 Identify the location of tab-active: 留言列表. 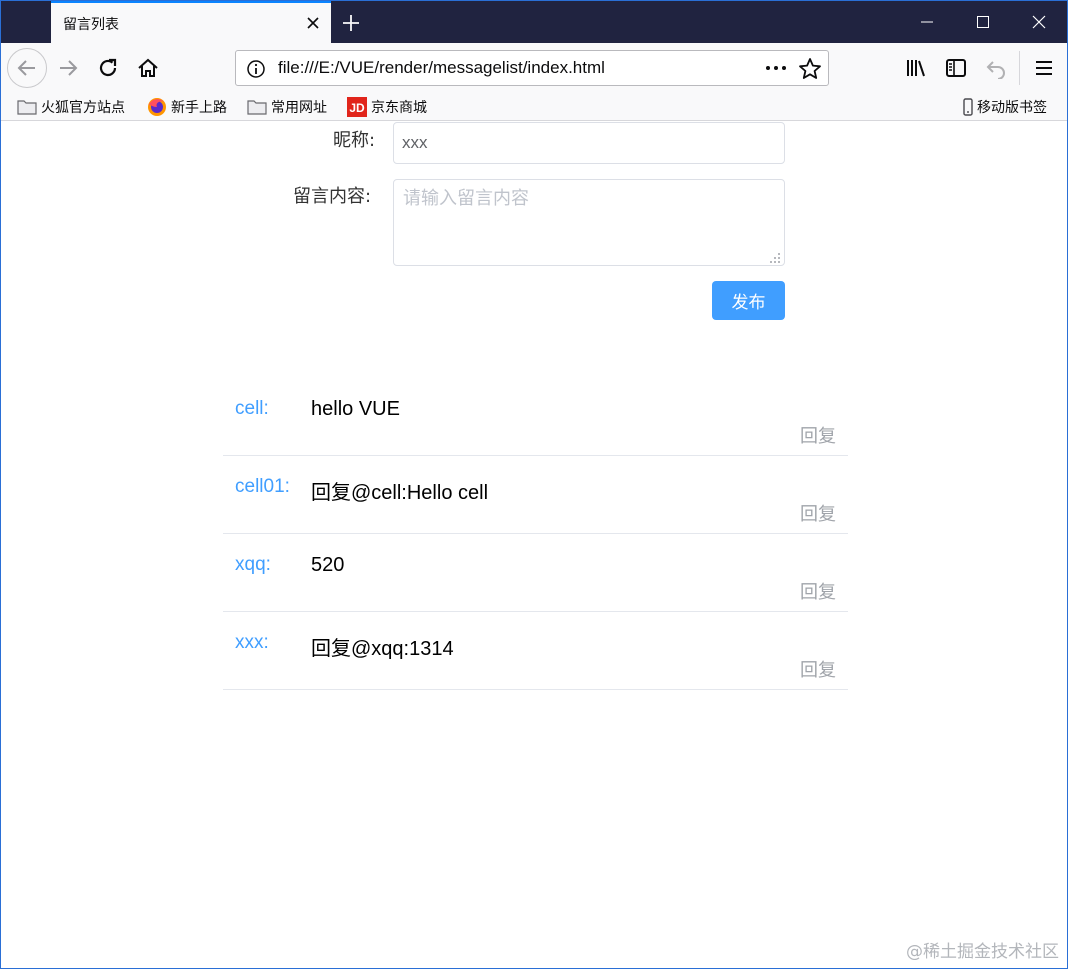
(191, 22).